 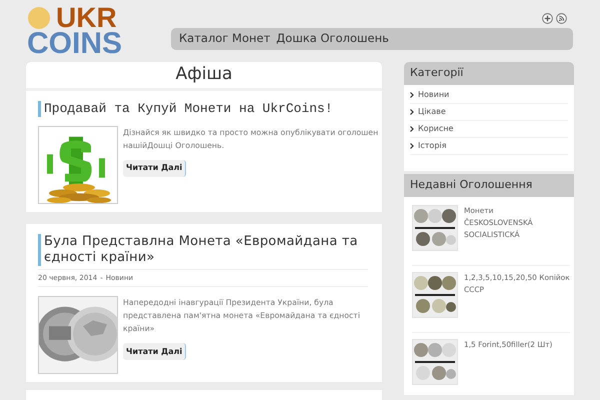 What do you see at coordinates (204, 74) in the screenshot?
I see `page-title: Афіша` at bounding box center [204, 74].